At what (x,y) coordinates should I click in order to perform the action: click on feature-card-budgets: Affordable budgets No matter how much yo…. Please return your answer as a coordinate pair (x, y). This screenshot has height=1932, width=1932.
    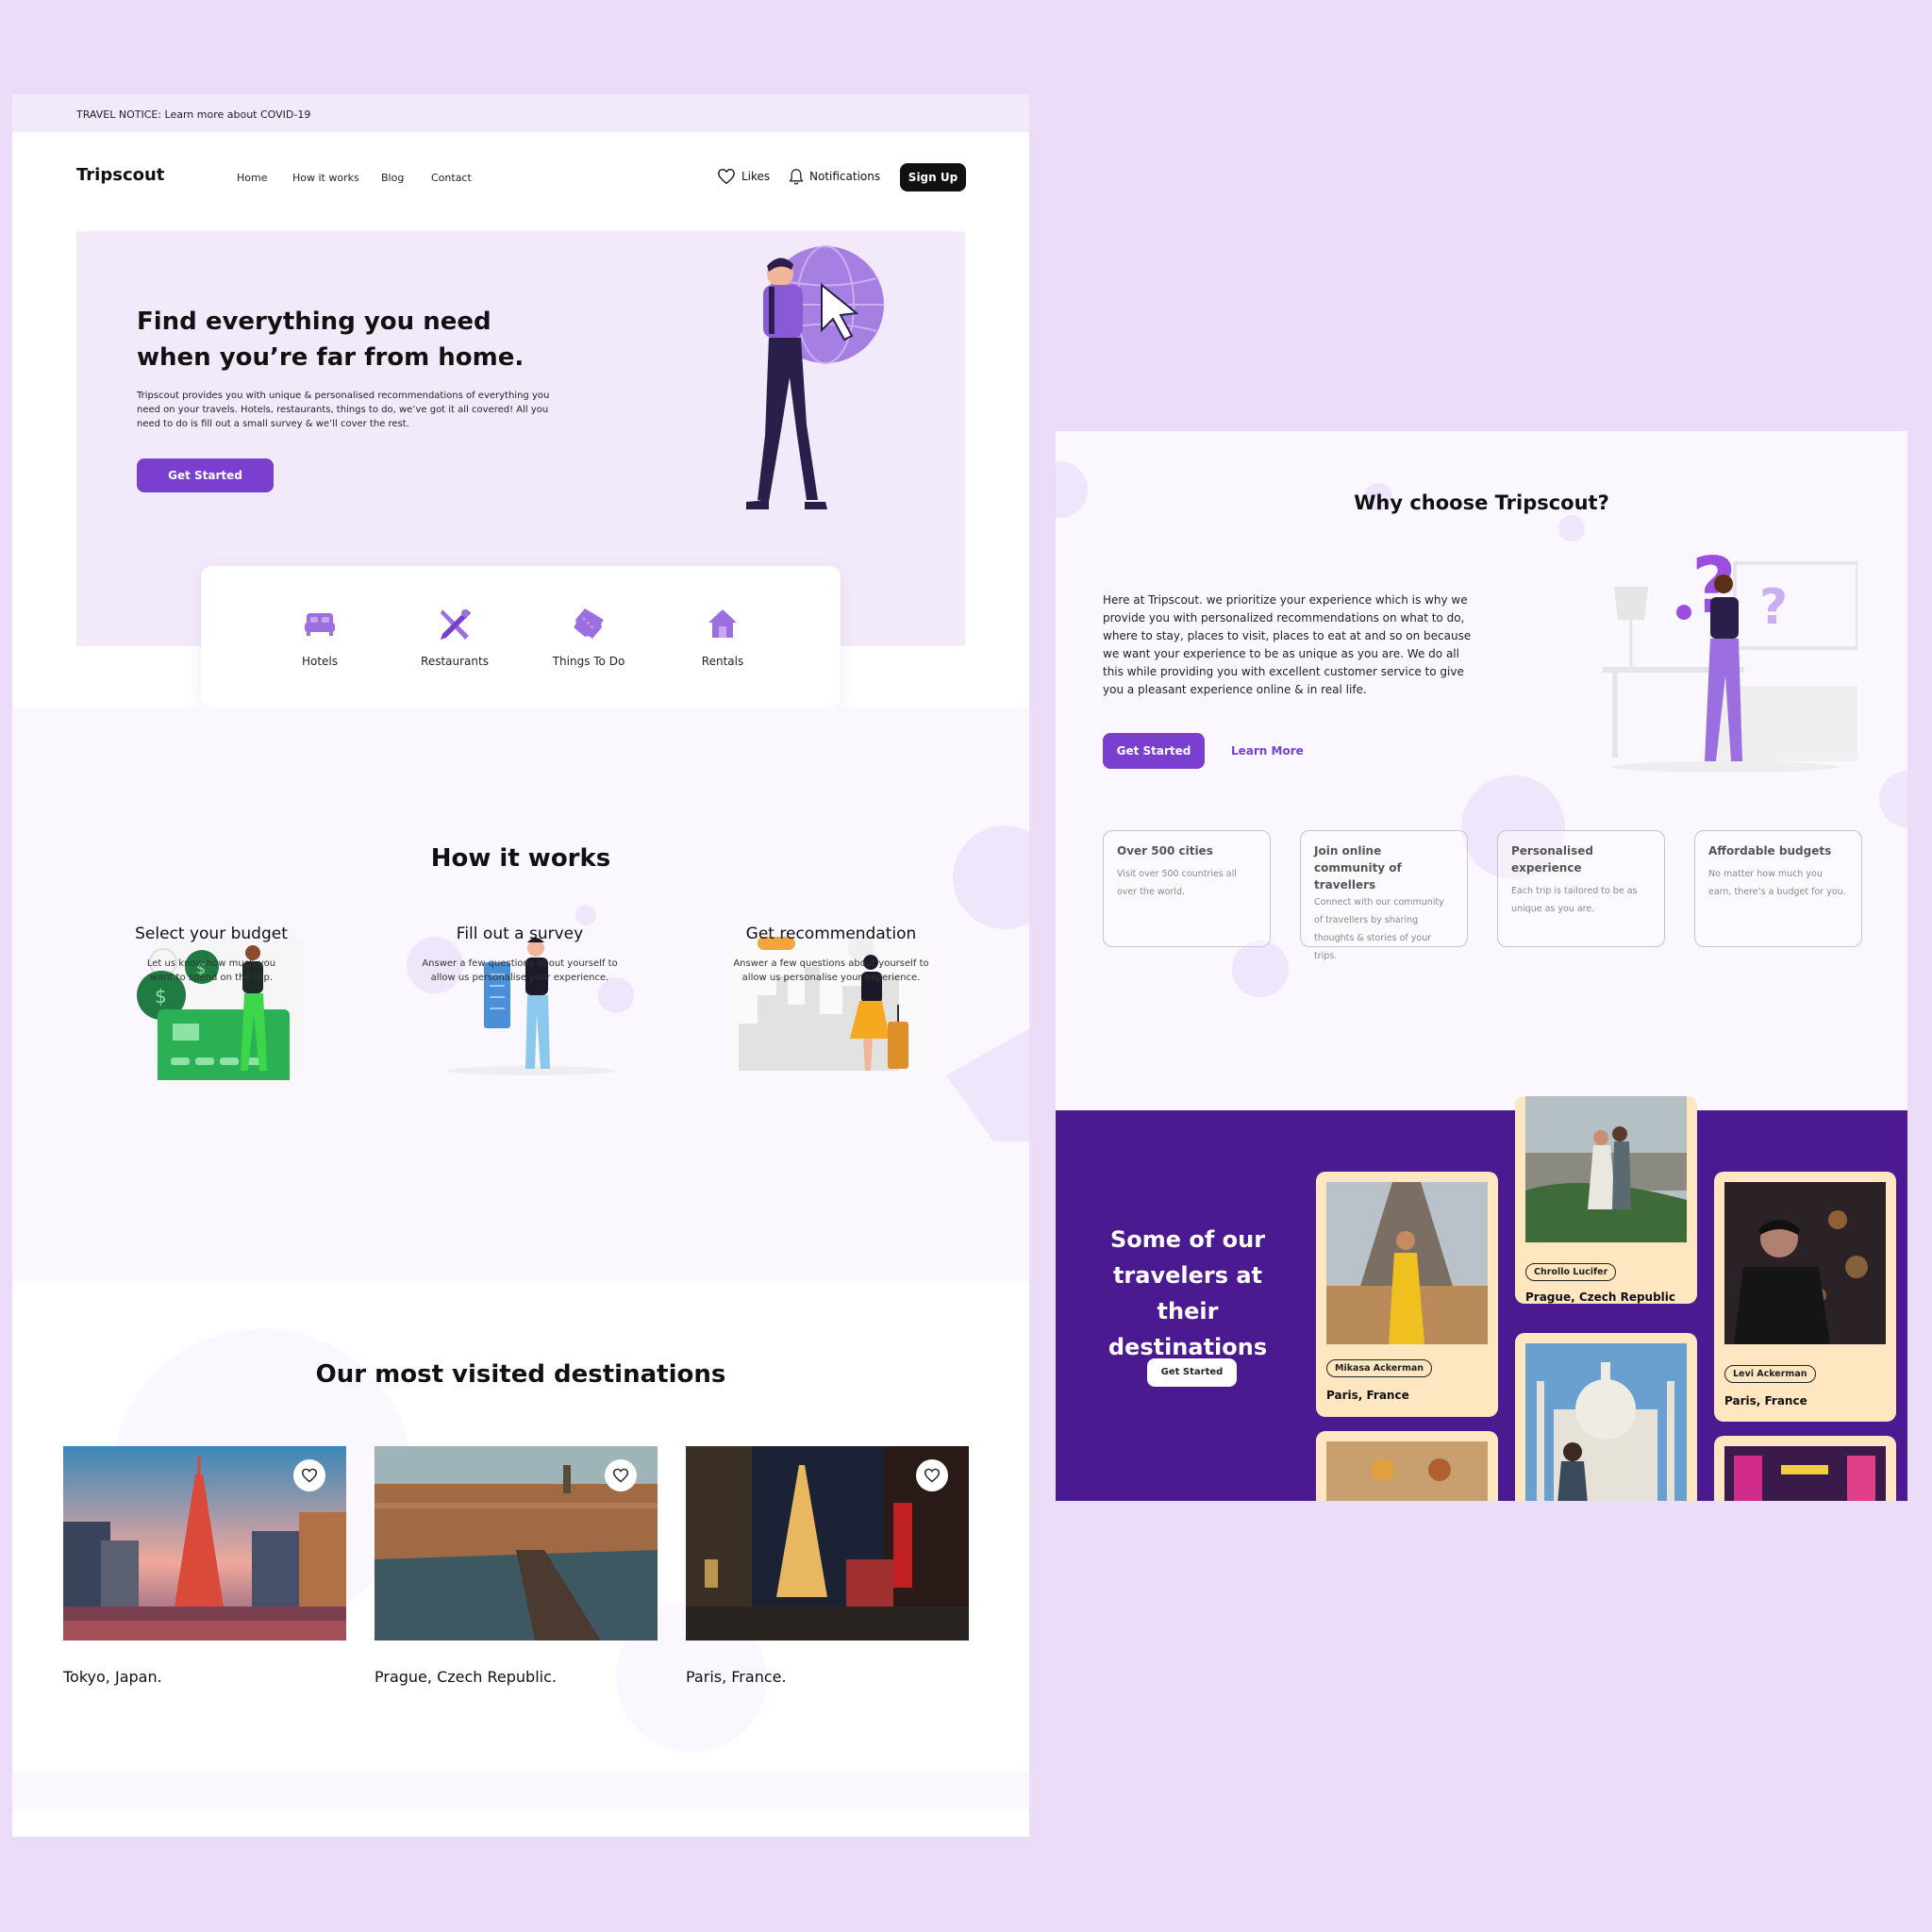
    Looking at the image, I should click on (1778, 888).